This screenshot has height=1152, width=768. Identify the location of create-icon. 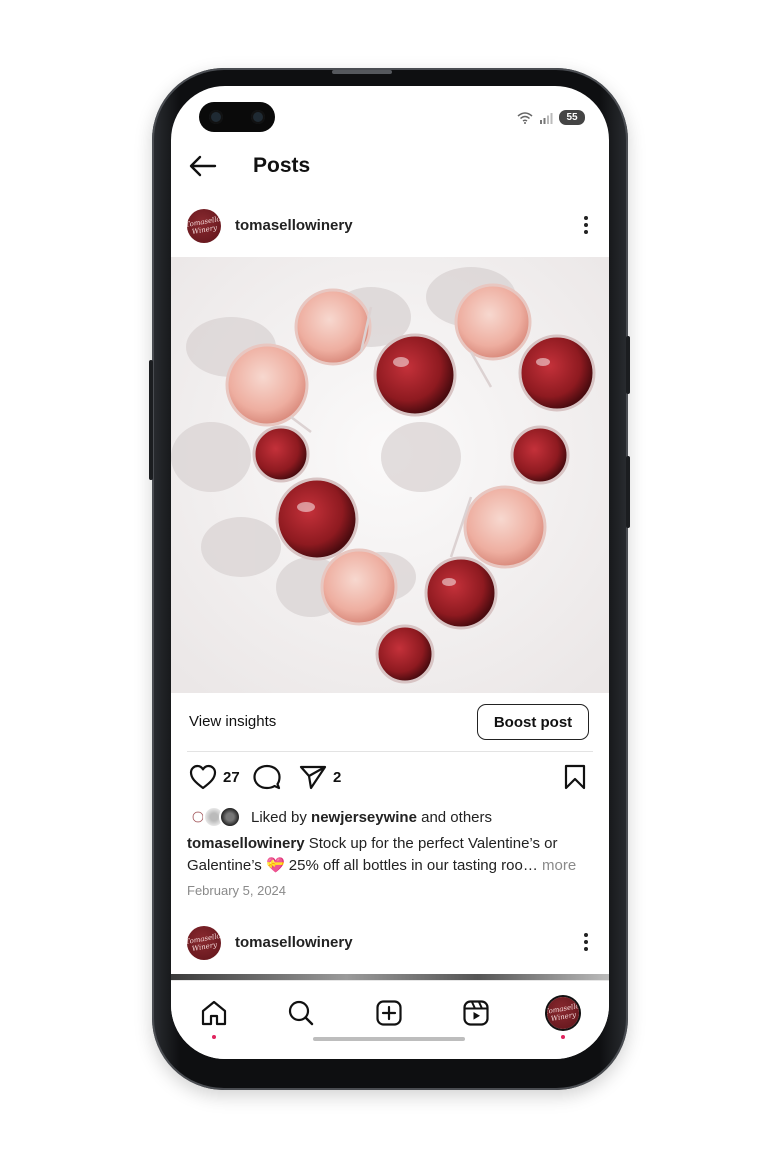
(389, 1013).